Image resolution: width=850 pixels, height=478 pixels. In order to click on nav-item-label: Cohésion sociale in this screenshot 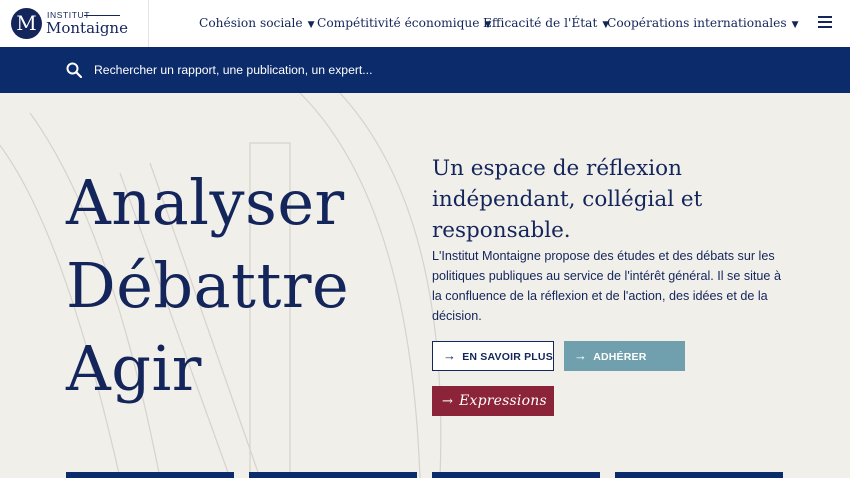, I will do `click(251, 23)`.